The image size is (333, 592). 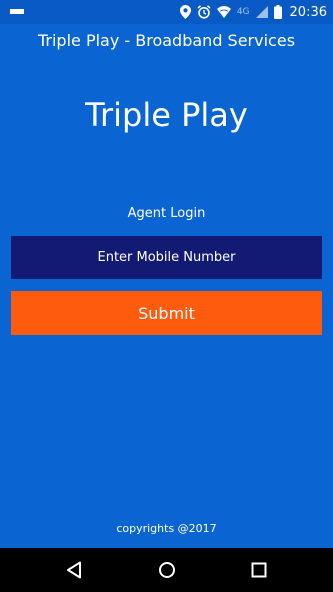 I want to click on submit-button: Submit, so click(x=166, y=313).